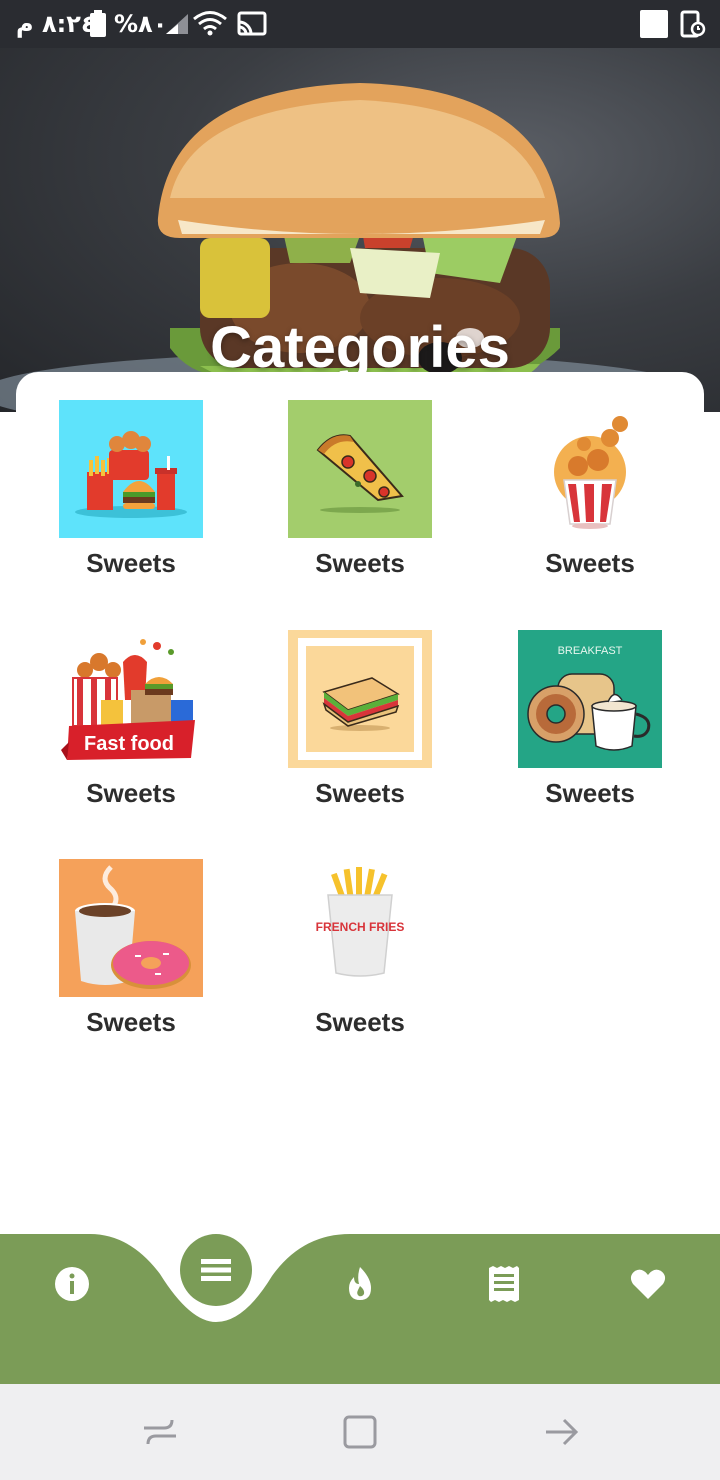 The width and height of the screenshot is (720, 1480). Describe the element at coordinates (210, 23) in the screenshot. I see `wifi-icon` at that location.